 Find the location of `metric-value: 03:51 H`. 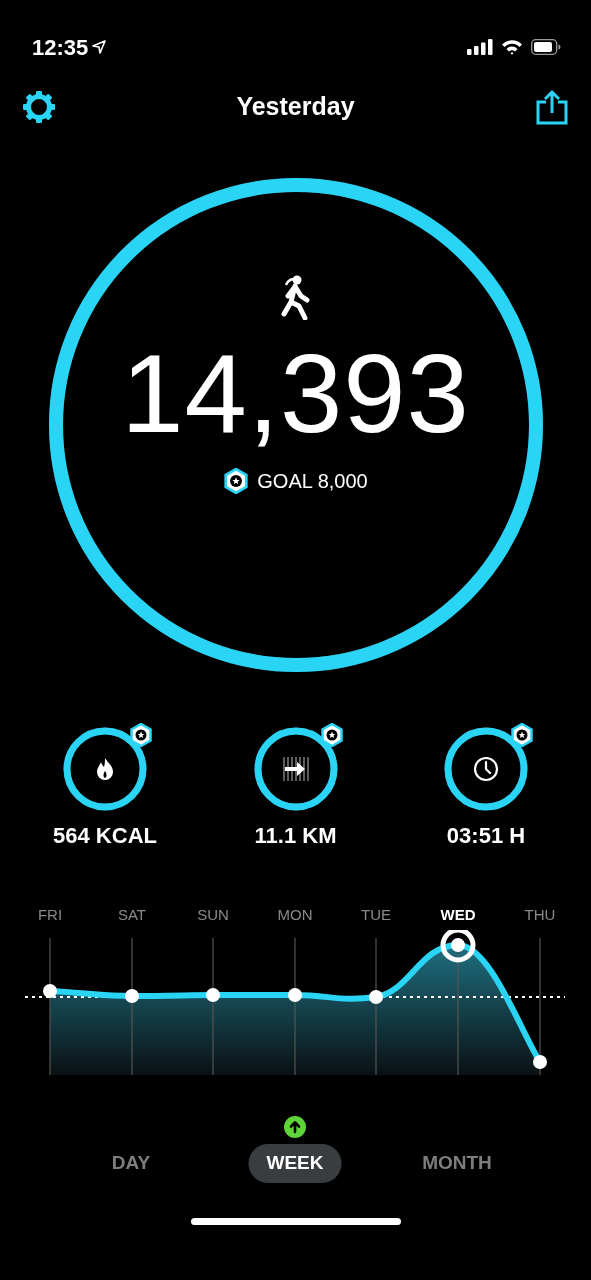

metric-value: 03:51 H is located at coordinates (486, 836).